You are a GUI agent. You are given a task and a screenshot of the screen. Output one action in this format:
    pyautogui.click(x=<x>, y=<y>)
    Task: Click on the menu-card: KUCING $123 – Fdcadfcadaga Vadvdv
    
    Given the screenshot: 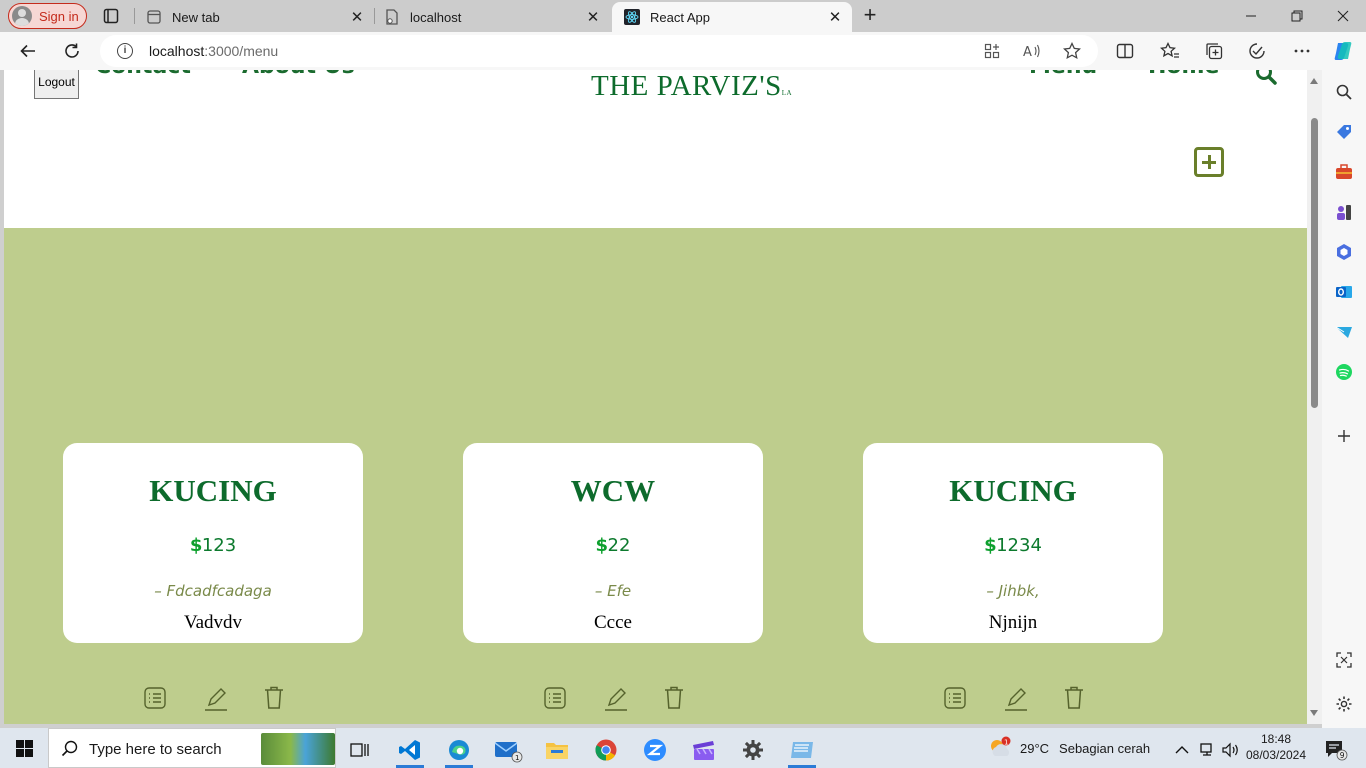 What is the action you would take?
    pyautogui.click(x=213, y=543)
    